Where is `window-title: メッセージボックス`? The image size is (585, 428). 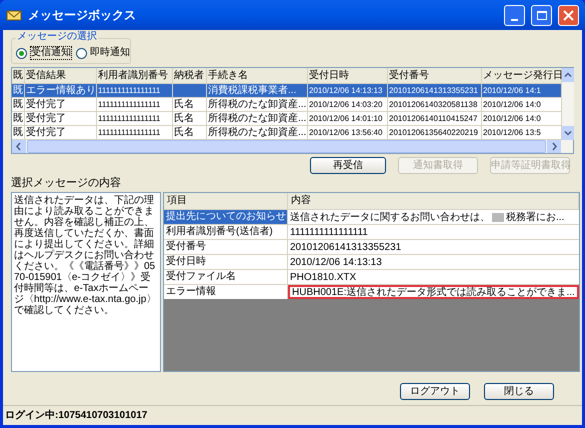 window-title: メッセージボックス is located at coordinates (82, 15).